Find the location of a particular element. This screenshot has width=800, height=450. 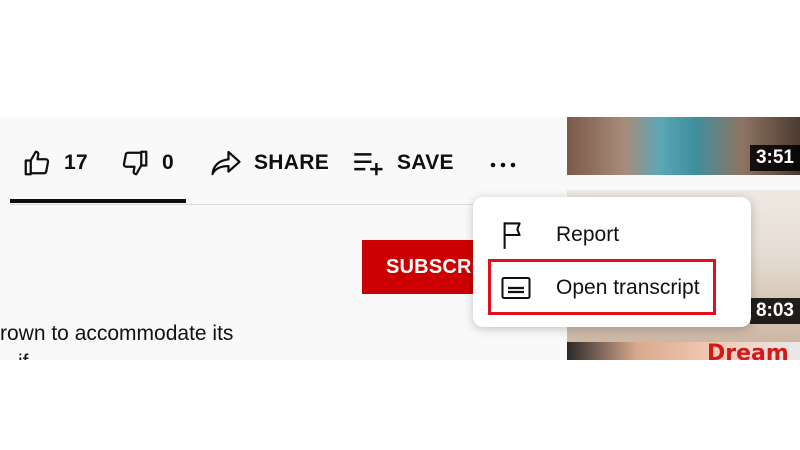

video-action-bar: 17 0 SHARE SAVE is located at coordinates (280, 160).